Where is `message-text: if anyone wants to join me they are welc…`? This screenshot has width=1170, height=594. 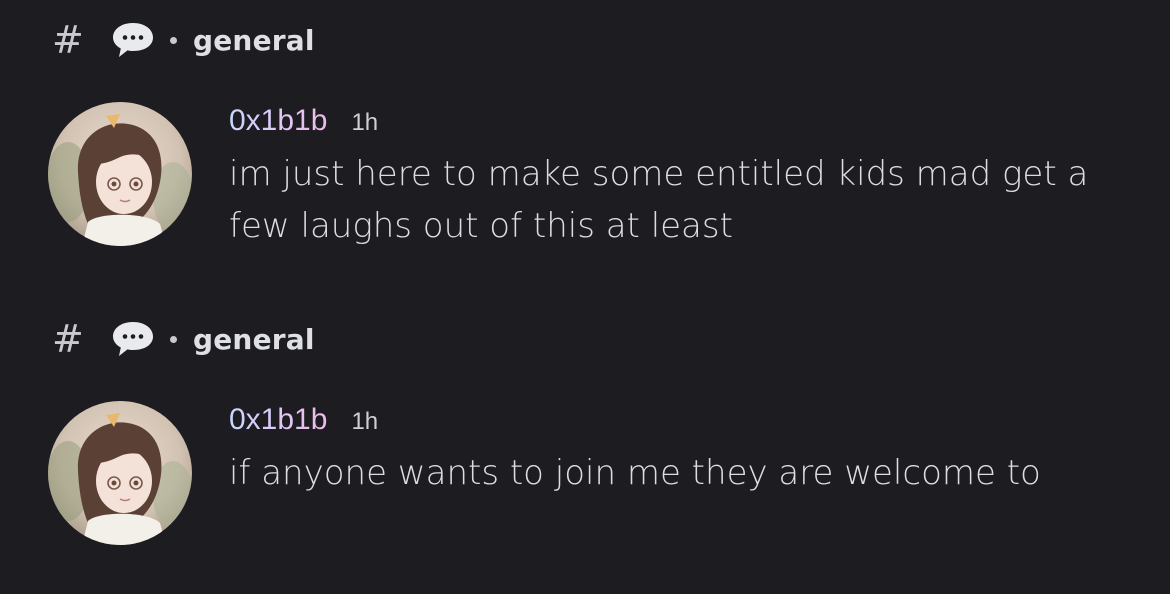 message-text: if anyone wants to join me they are welc… is located at coordinates (635, 473).